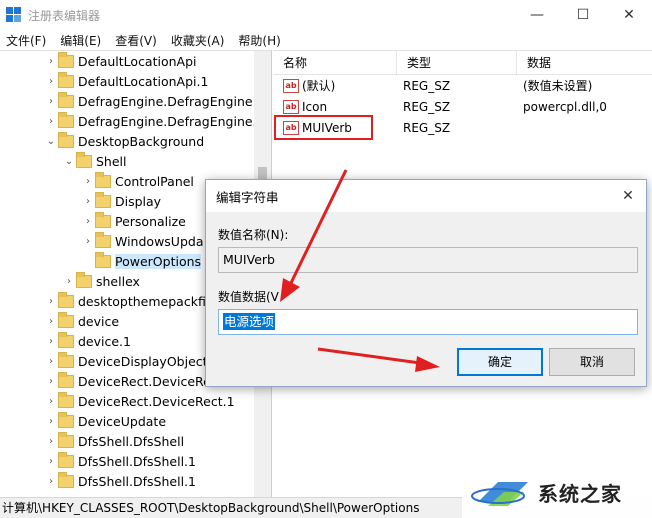 The height and width of the screenshot is (518, 652). I want to click on list-header: 名称 类型 数据, so click(462, 63).